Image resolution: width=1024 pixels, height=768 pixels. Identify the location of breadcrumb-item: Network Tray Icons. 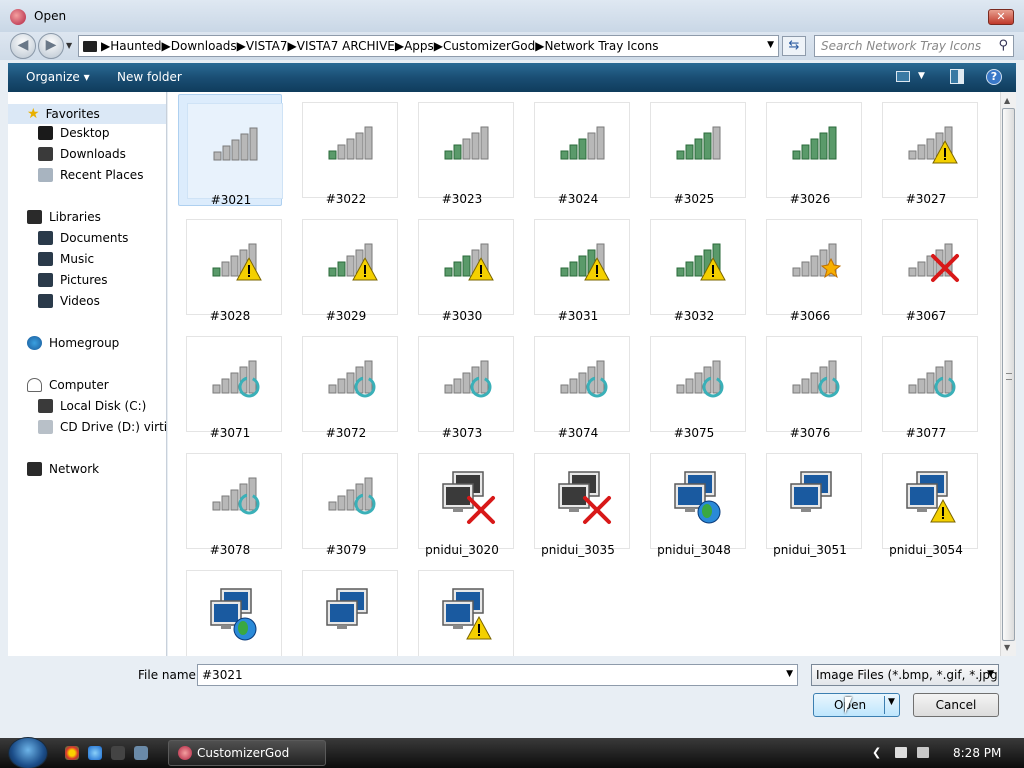
(601, 46).